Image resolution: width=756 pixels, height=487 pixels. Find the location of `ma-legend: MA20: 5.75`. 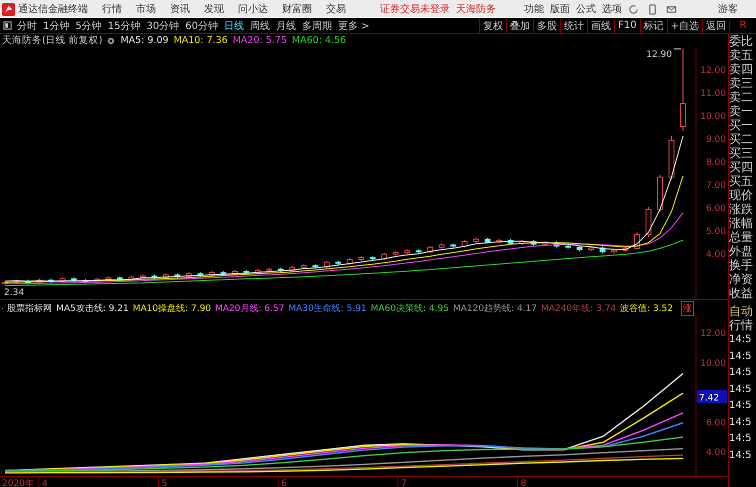

ma-legend: MA20: 5.75 is located at coordinates (259, 40).